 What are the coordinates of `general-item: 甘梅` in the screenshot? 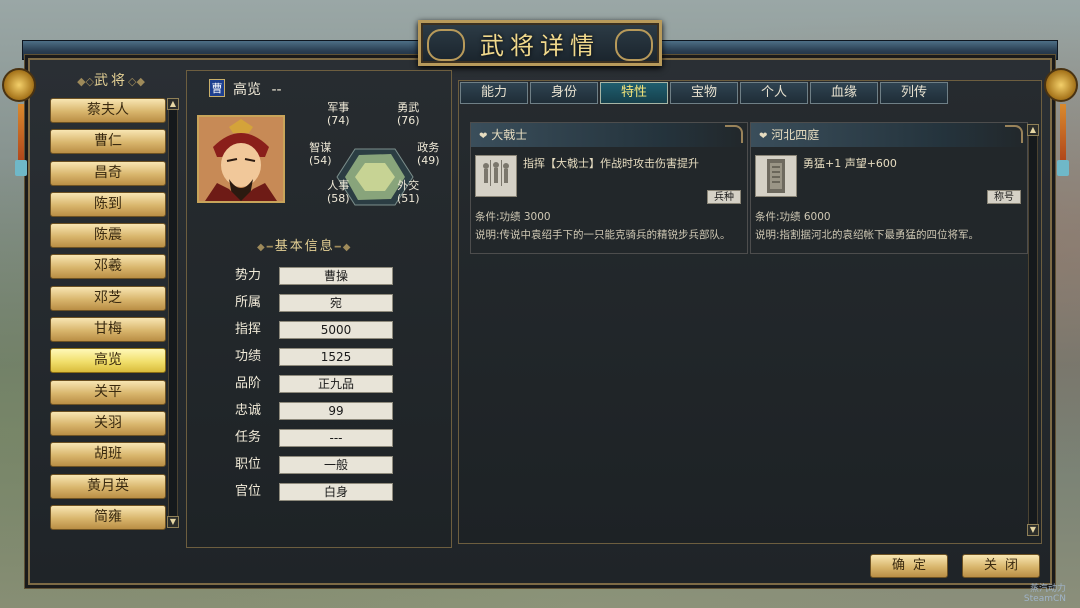 It's located at (108, 330).